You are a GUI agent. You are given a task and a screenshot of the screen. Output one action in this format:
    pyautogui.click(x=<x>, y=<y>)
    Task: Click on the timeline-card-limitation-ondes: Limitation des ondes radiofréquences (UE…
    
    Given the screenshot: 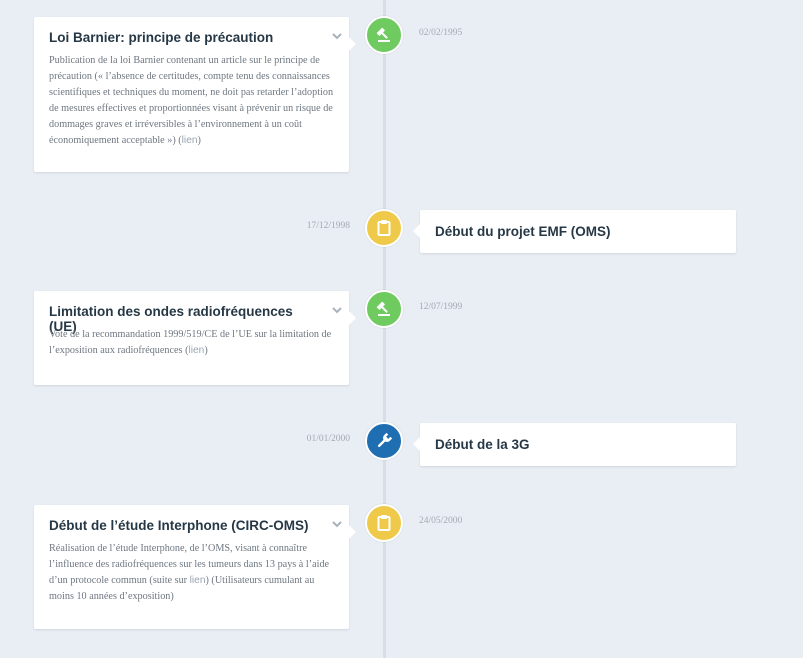 What is the action you would take?
    pyautogui.click(x=195, y=338)
    